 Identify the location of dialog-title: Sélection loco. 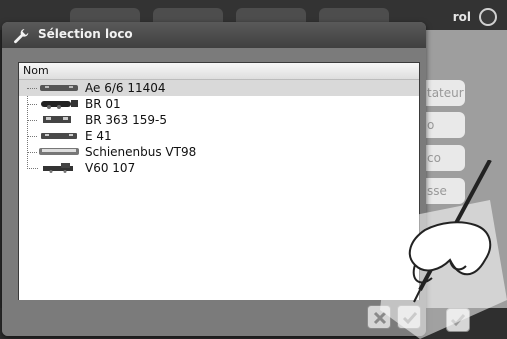
(85, 34).